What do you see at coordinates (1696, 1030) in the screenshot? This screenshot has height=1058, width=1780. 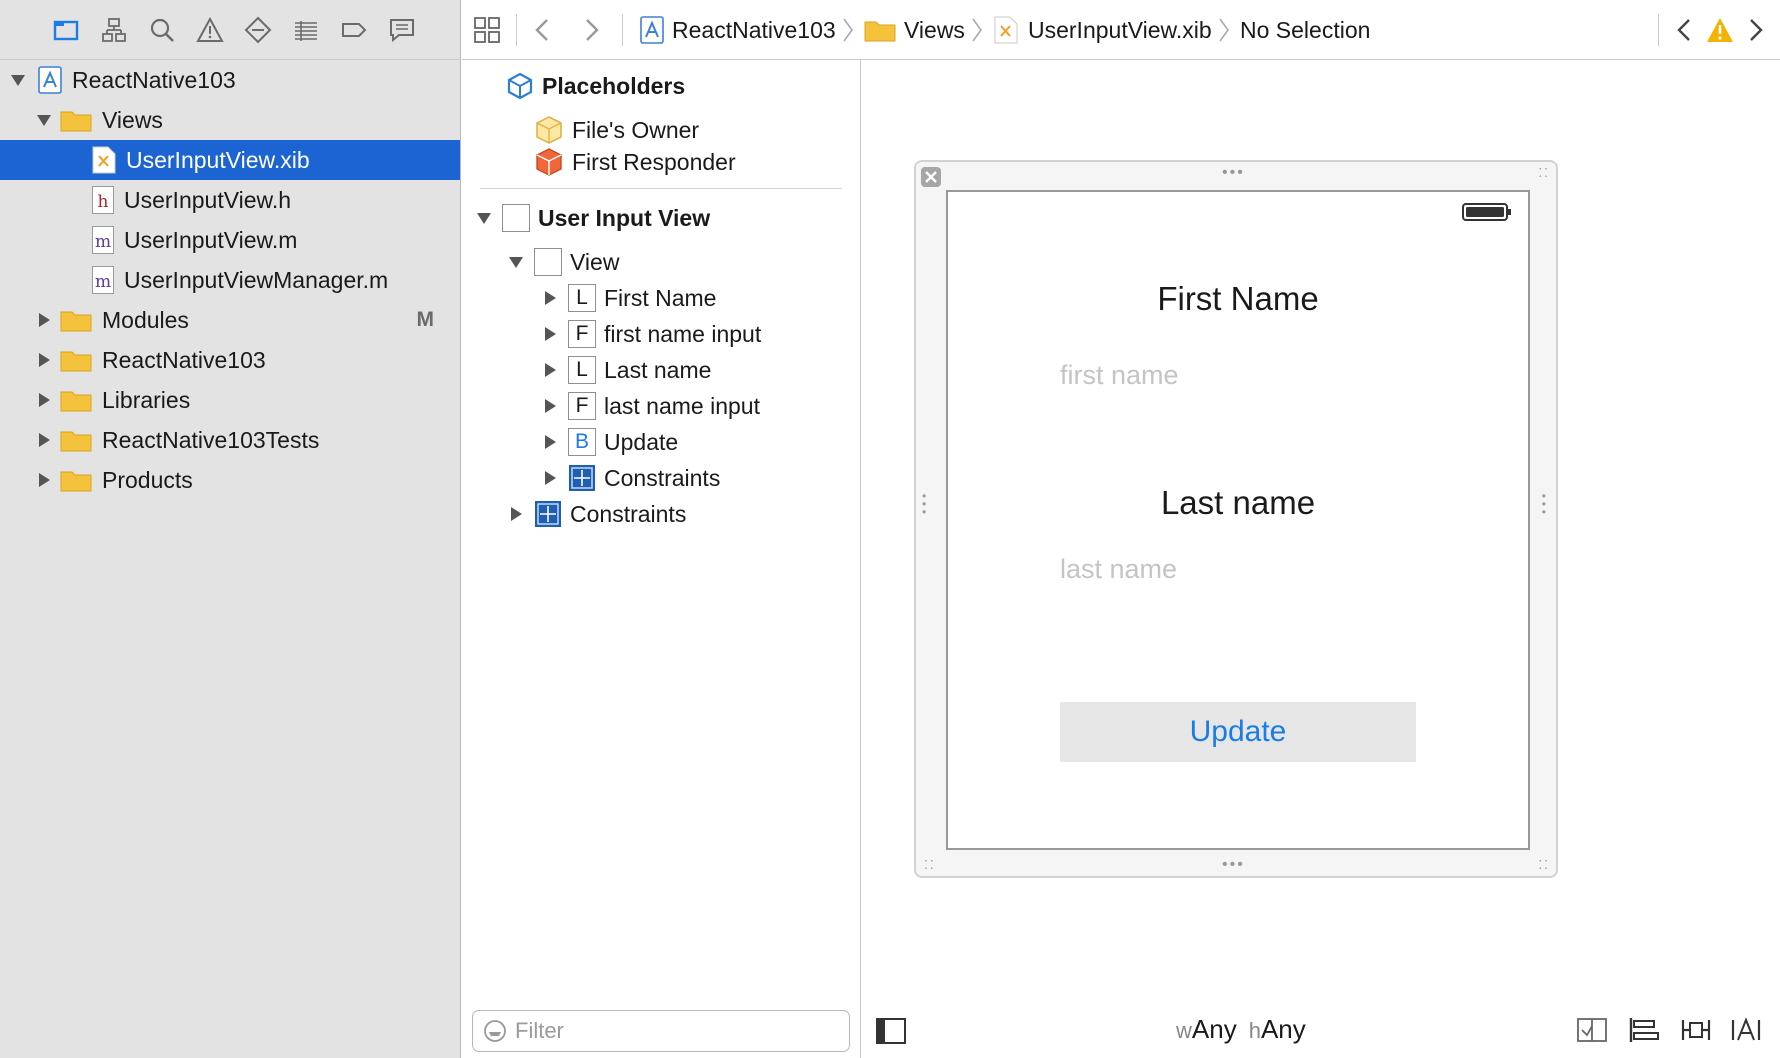 I see `pin-icon` at bounding box center [1696, 1030].